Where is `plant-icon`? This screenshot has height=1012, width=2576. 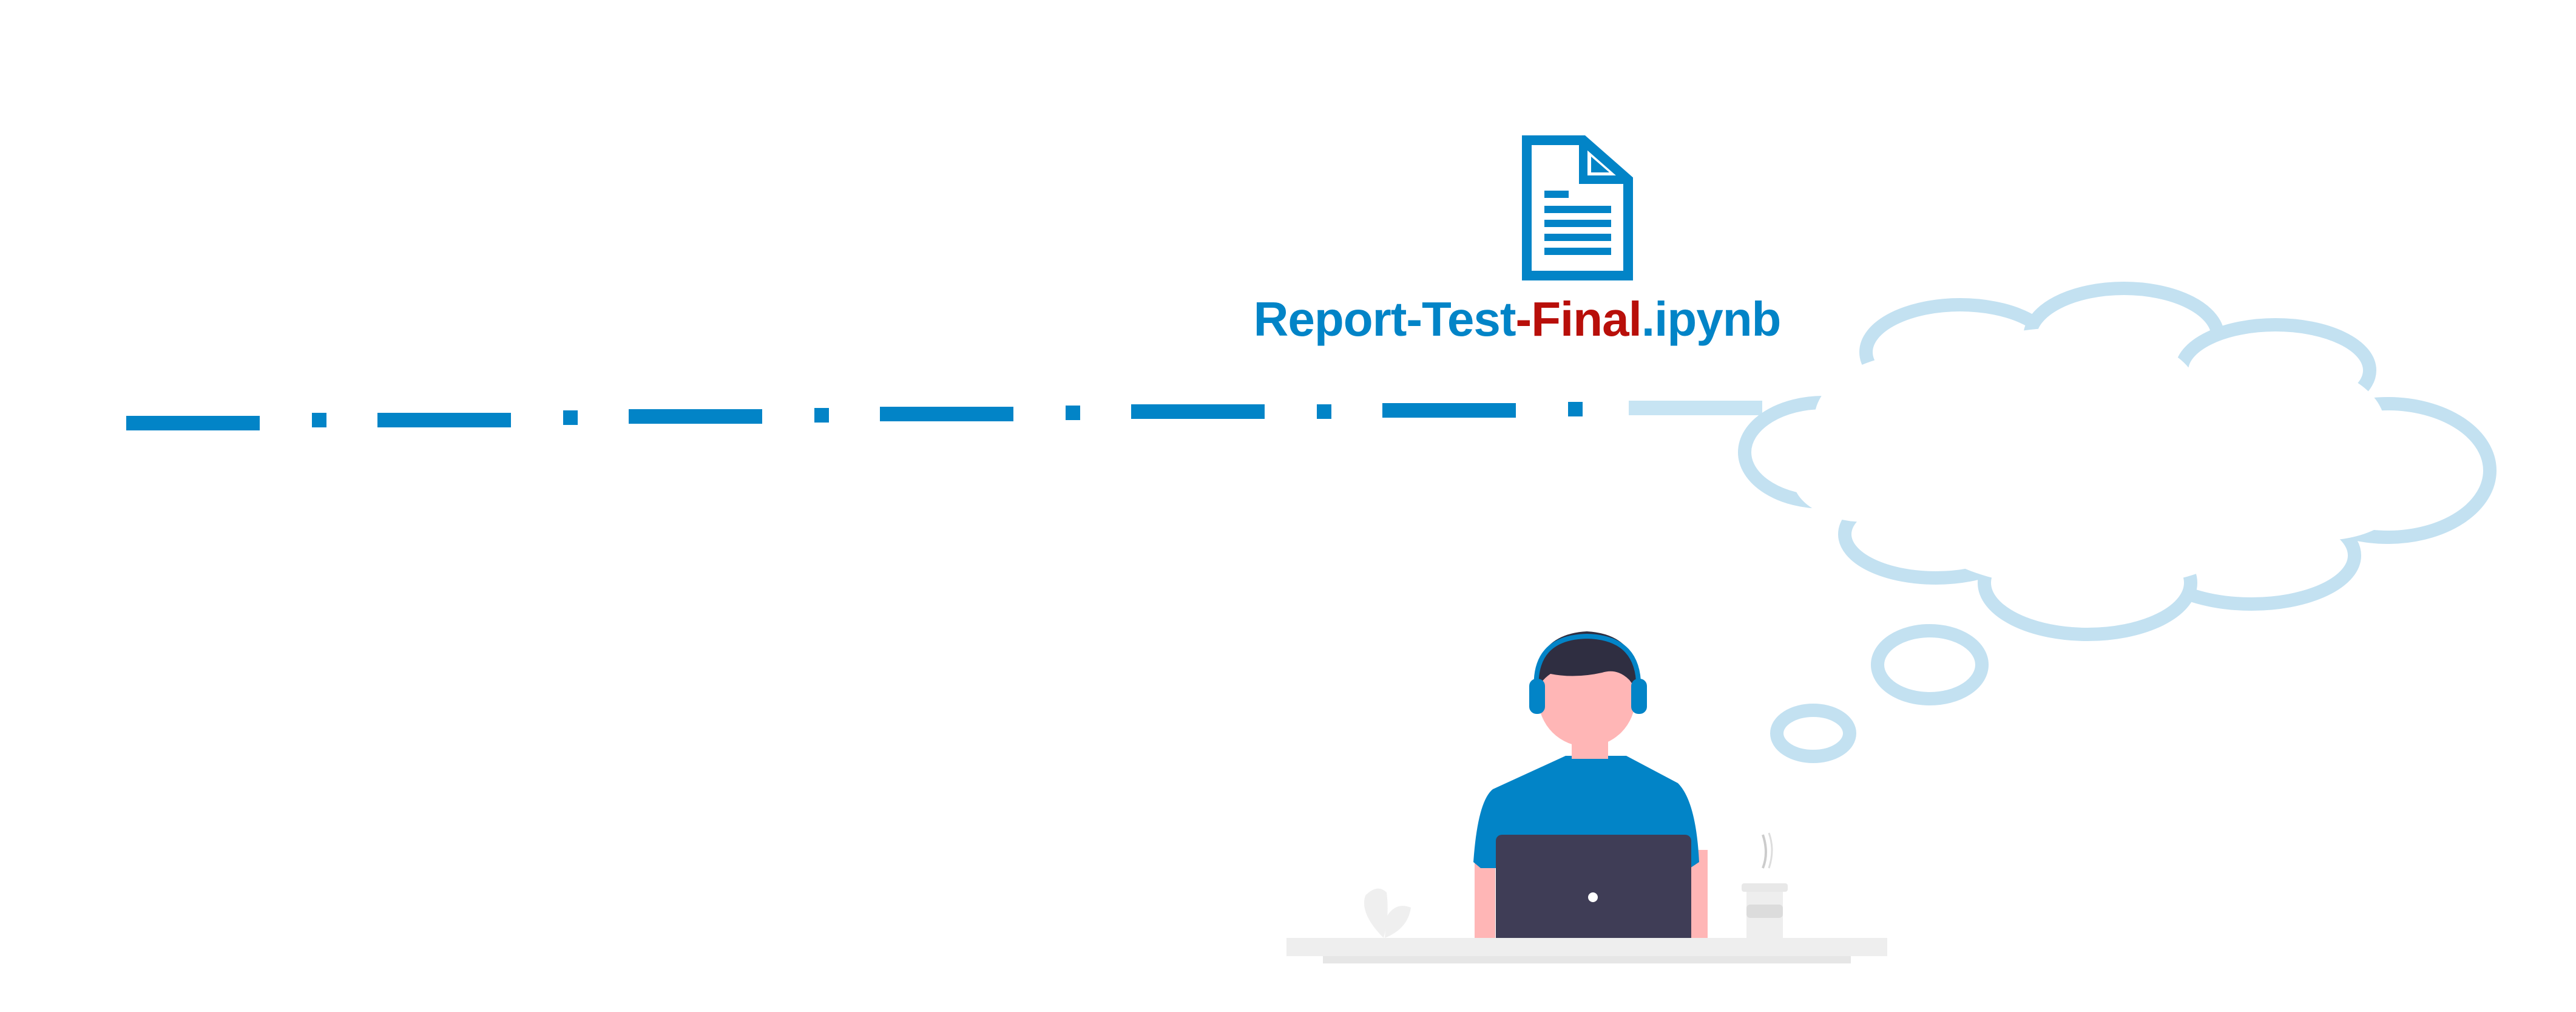 plant-icon is located at coordinates (1387, 913).